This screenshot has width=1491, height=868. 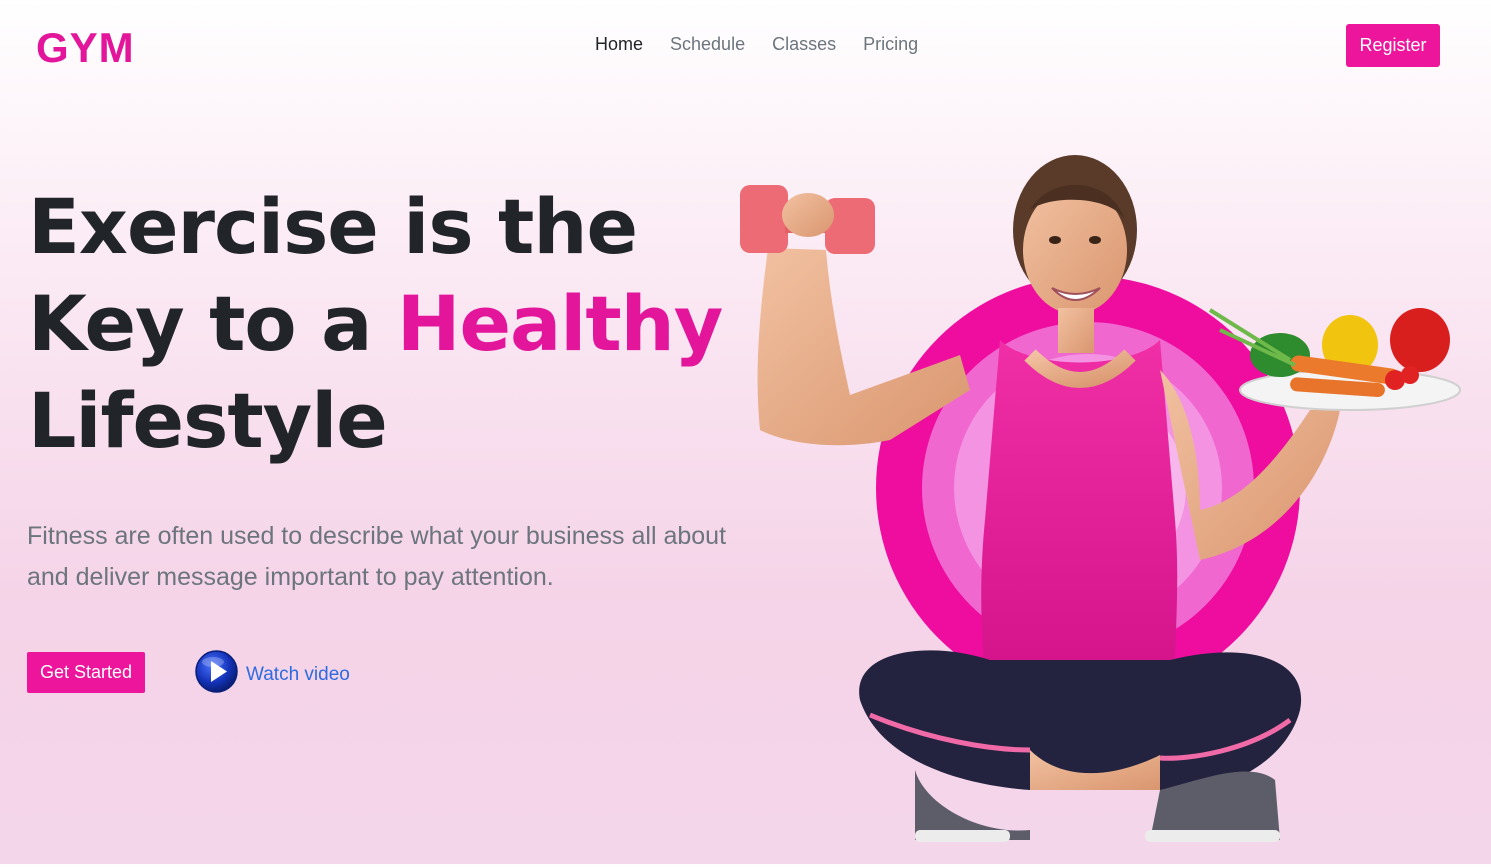 What do you see at coordinates (86, 672) in the screenshot?
I see `get-started-button: Get Started` at bounding box center [86, 672].